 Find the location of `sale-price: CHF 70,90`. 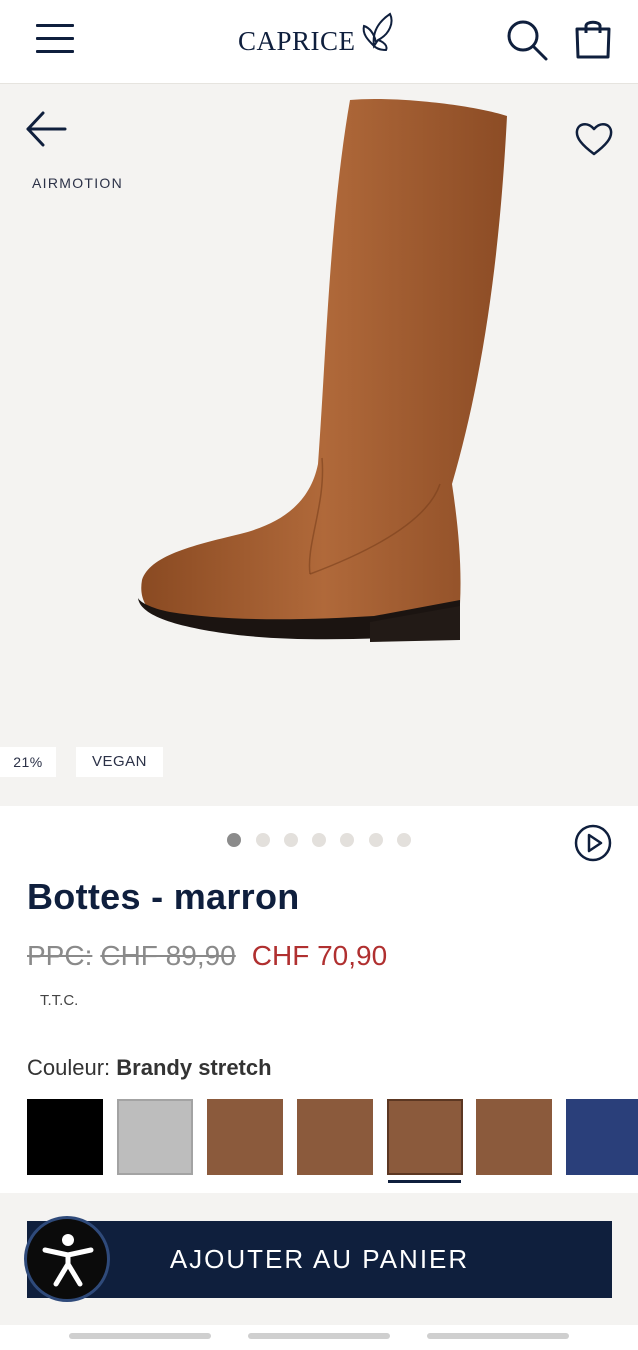

sale-price: CHF 70,90 is located at coordinates (319, 955).